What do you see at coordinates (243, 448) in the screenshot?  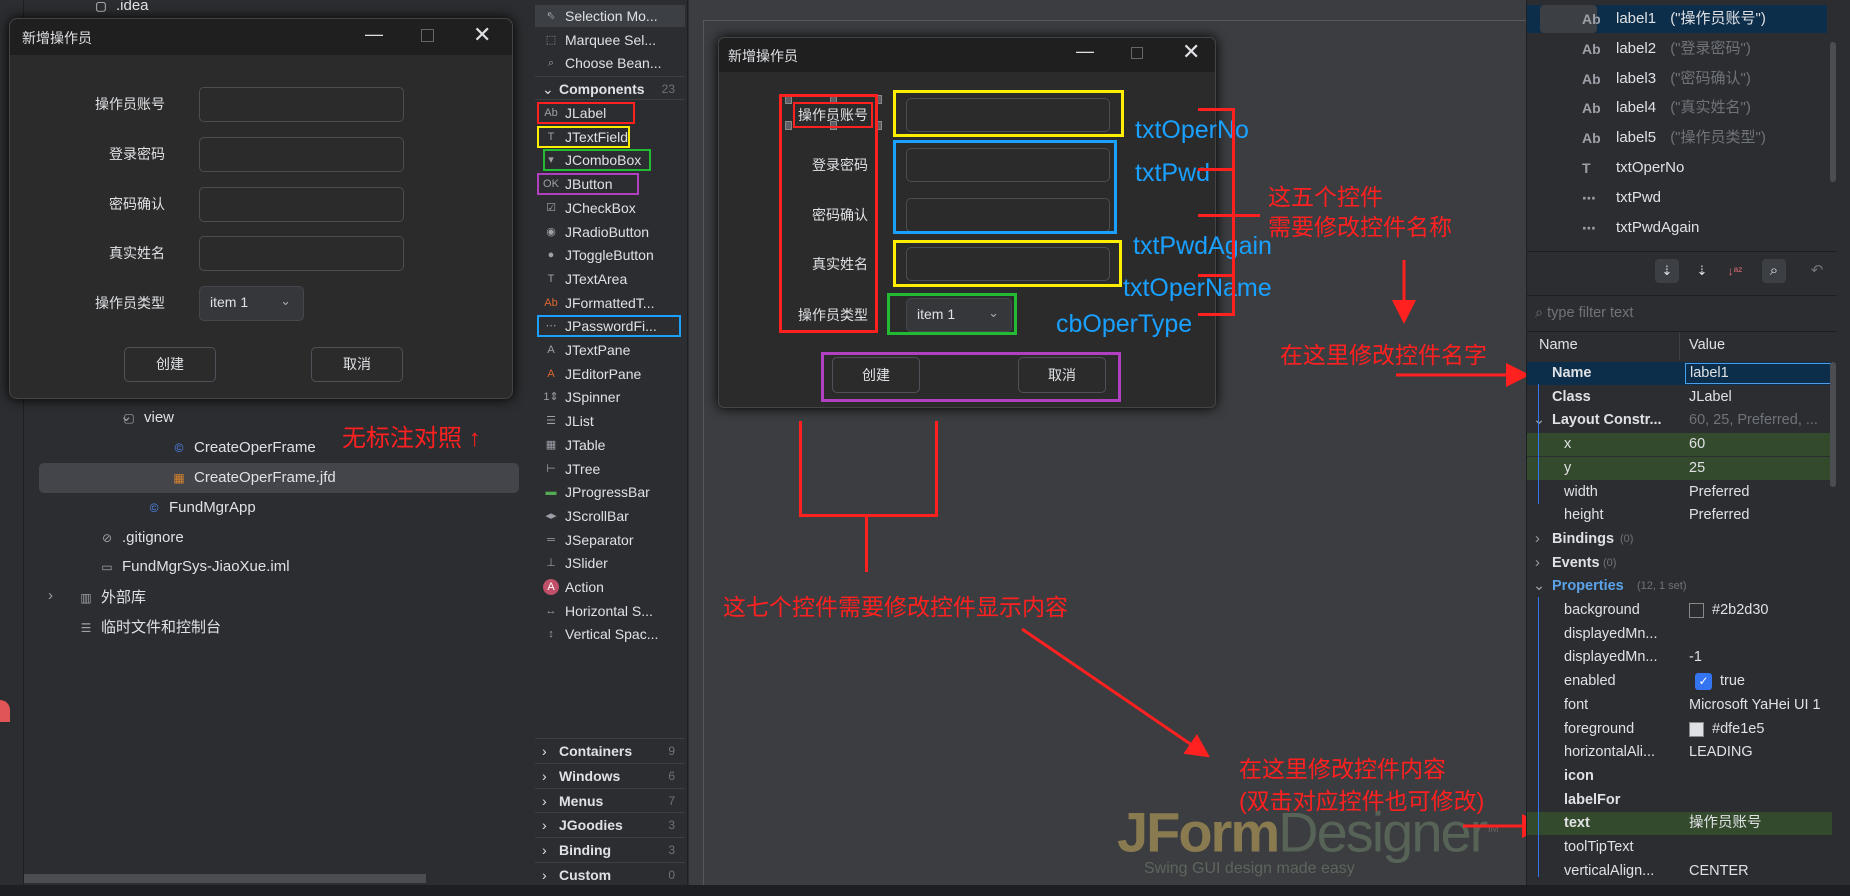 I see `tree-item: © CreateOperFrame` at bounding box center [243, 448].